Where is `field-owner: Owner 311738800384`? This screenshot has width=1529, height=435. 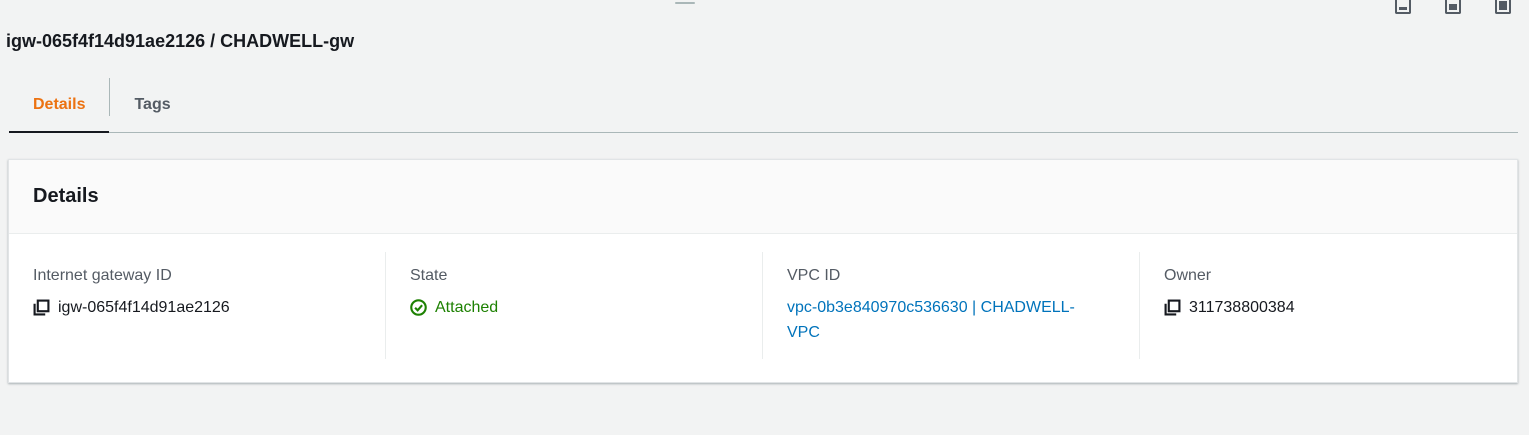 field-owner: Owner 311738800384 is located at coordinates (1328, 305).